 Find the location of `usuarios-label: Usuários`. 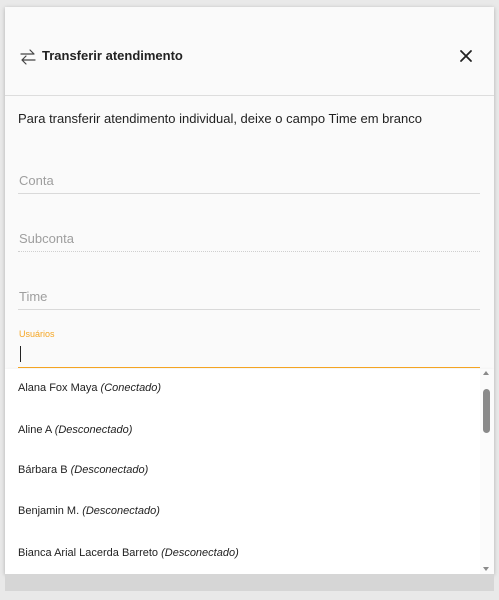

usuarios-label: Usuários is located at coordinates (37, 334).